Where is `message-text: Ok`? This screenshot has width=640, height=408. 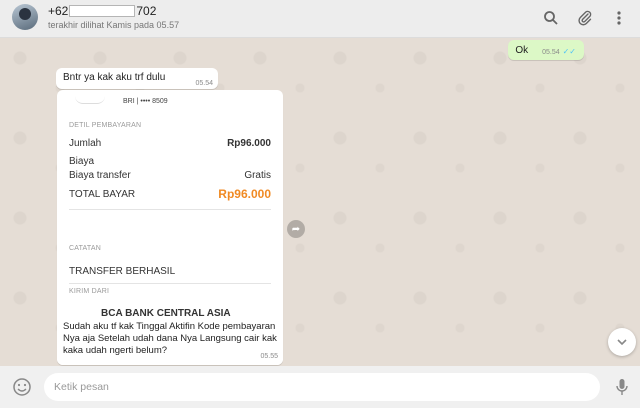 message-text: Ok is located at coordinates (522, 50).